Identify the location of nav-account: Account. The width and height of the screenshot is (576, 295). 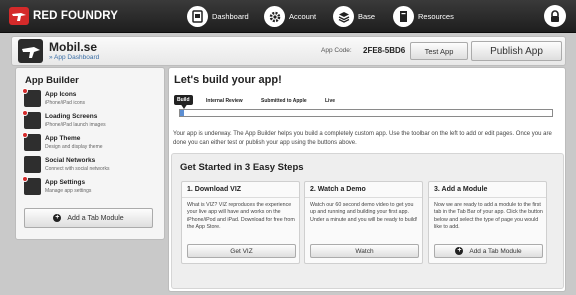
(290, 16).